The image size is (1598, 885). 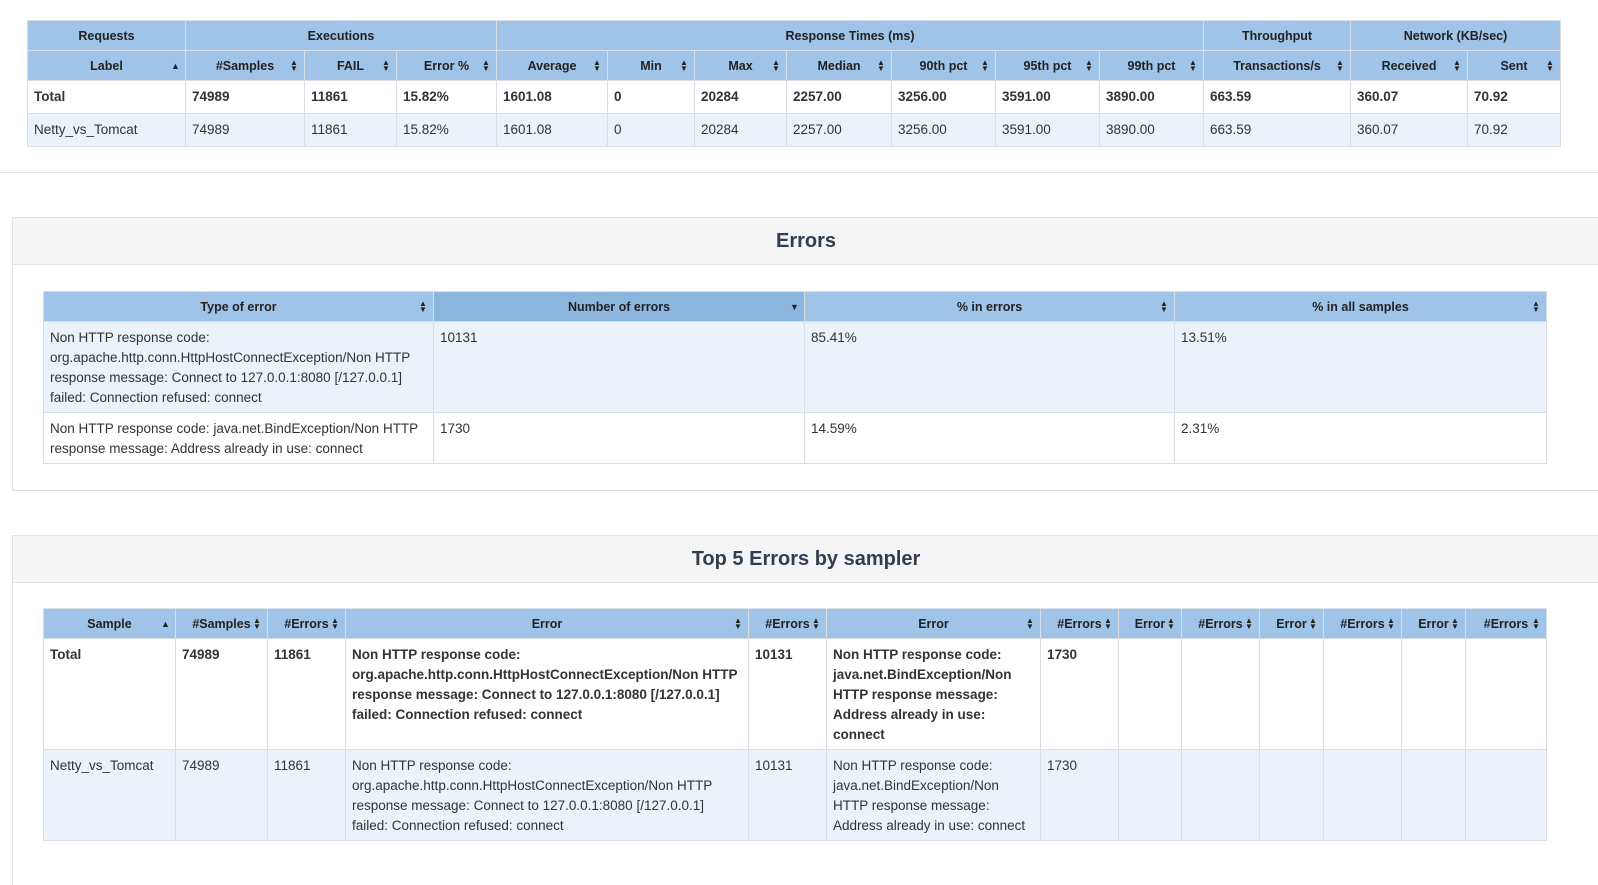 I want to click on column-header-label: Label ▲, so click(x=106, y=65).